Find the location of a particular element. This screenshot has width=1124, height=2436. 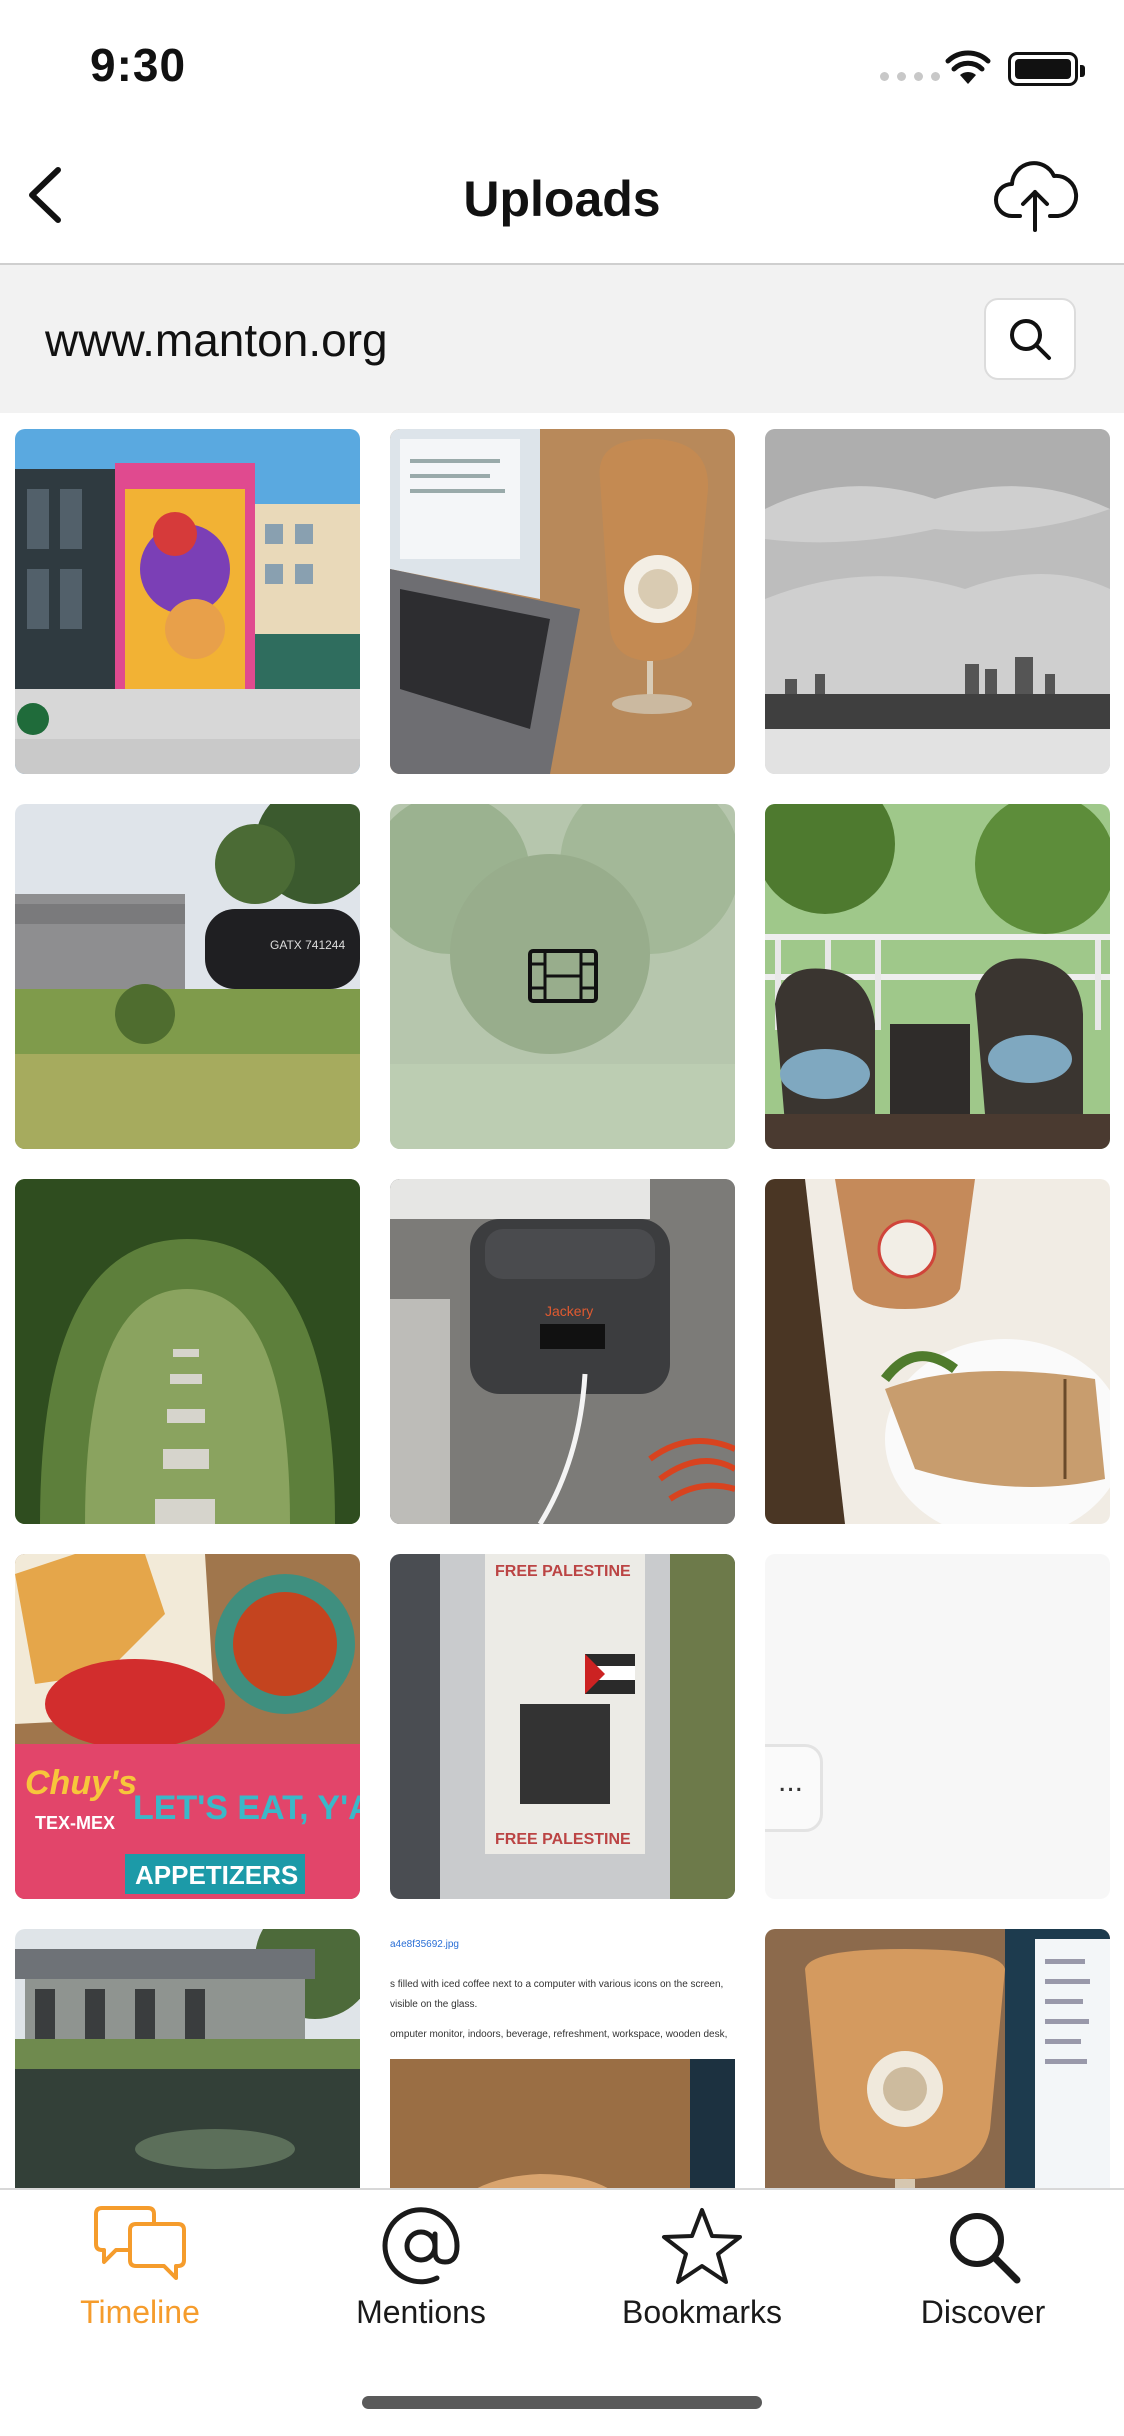

upload-thumbnail-free-palestine: FREE PALESTINE FREE PALESTINE is located at coordinates (562, 1726).